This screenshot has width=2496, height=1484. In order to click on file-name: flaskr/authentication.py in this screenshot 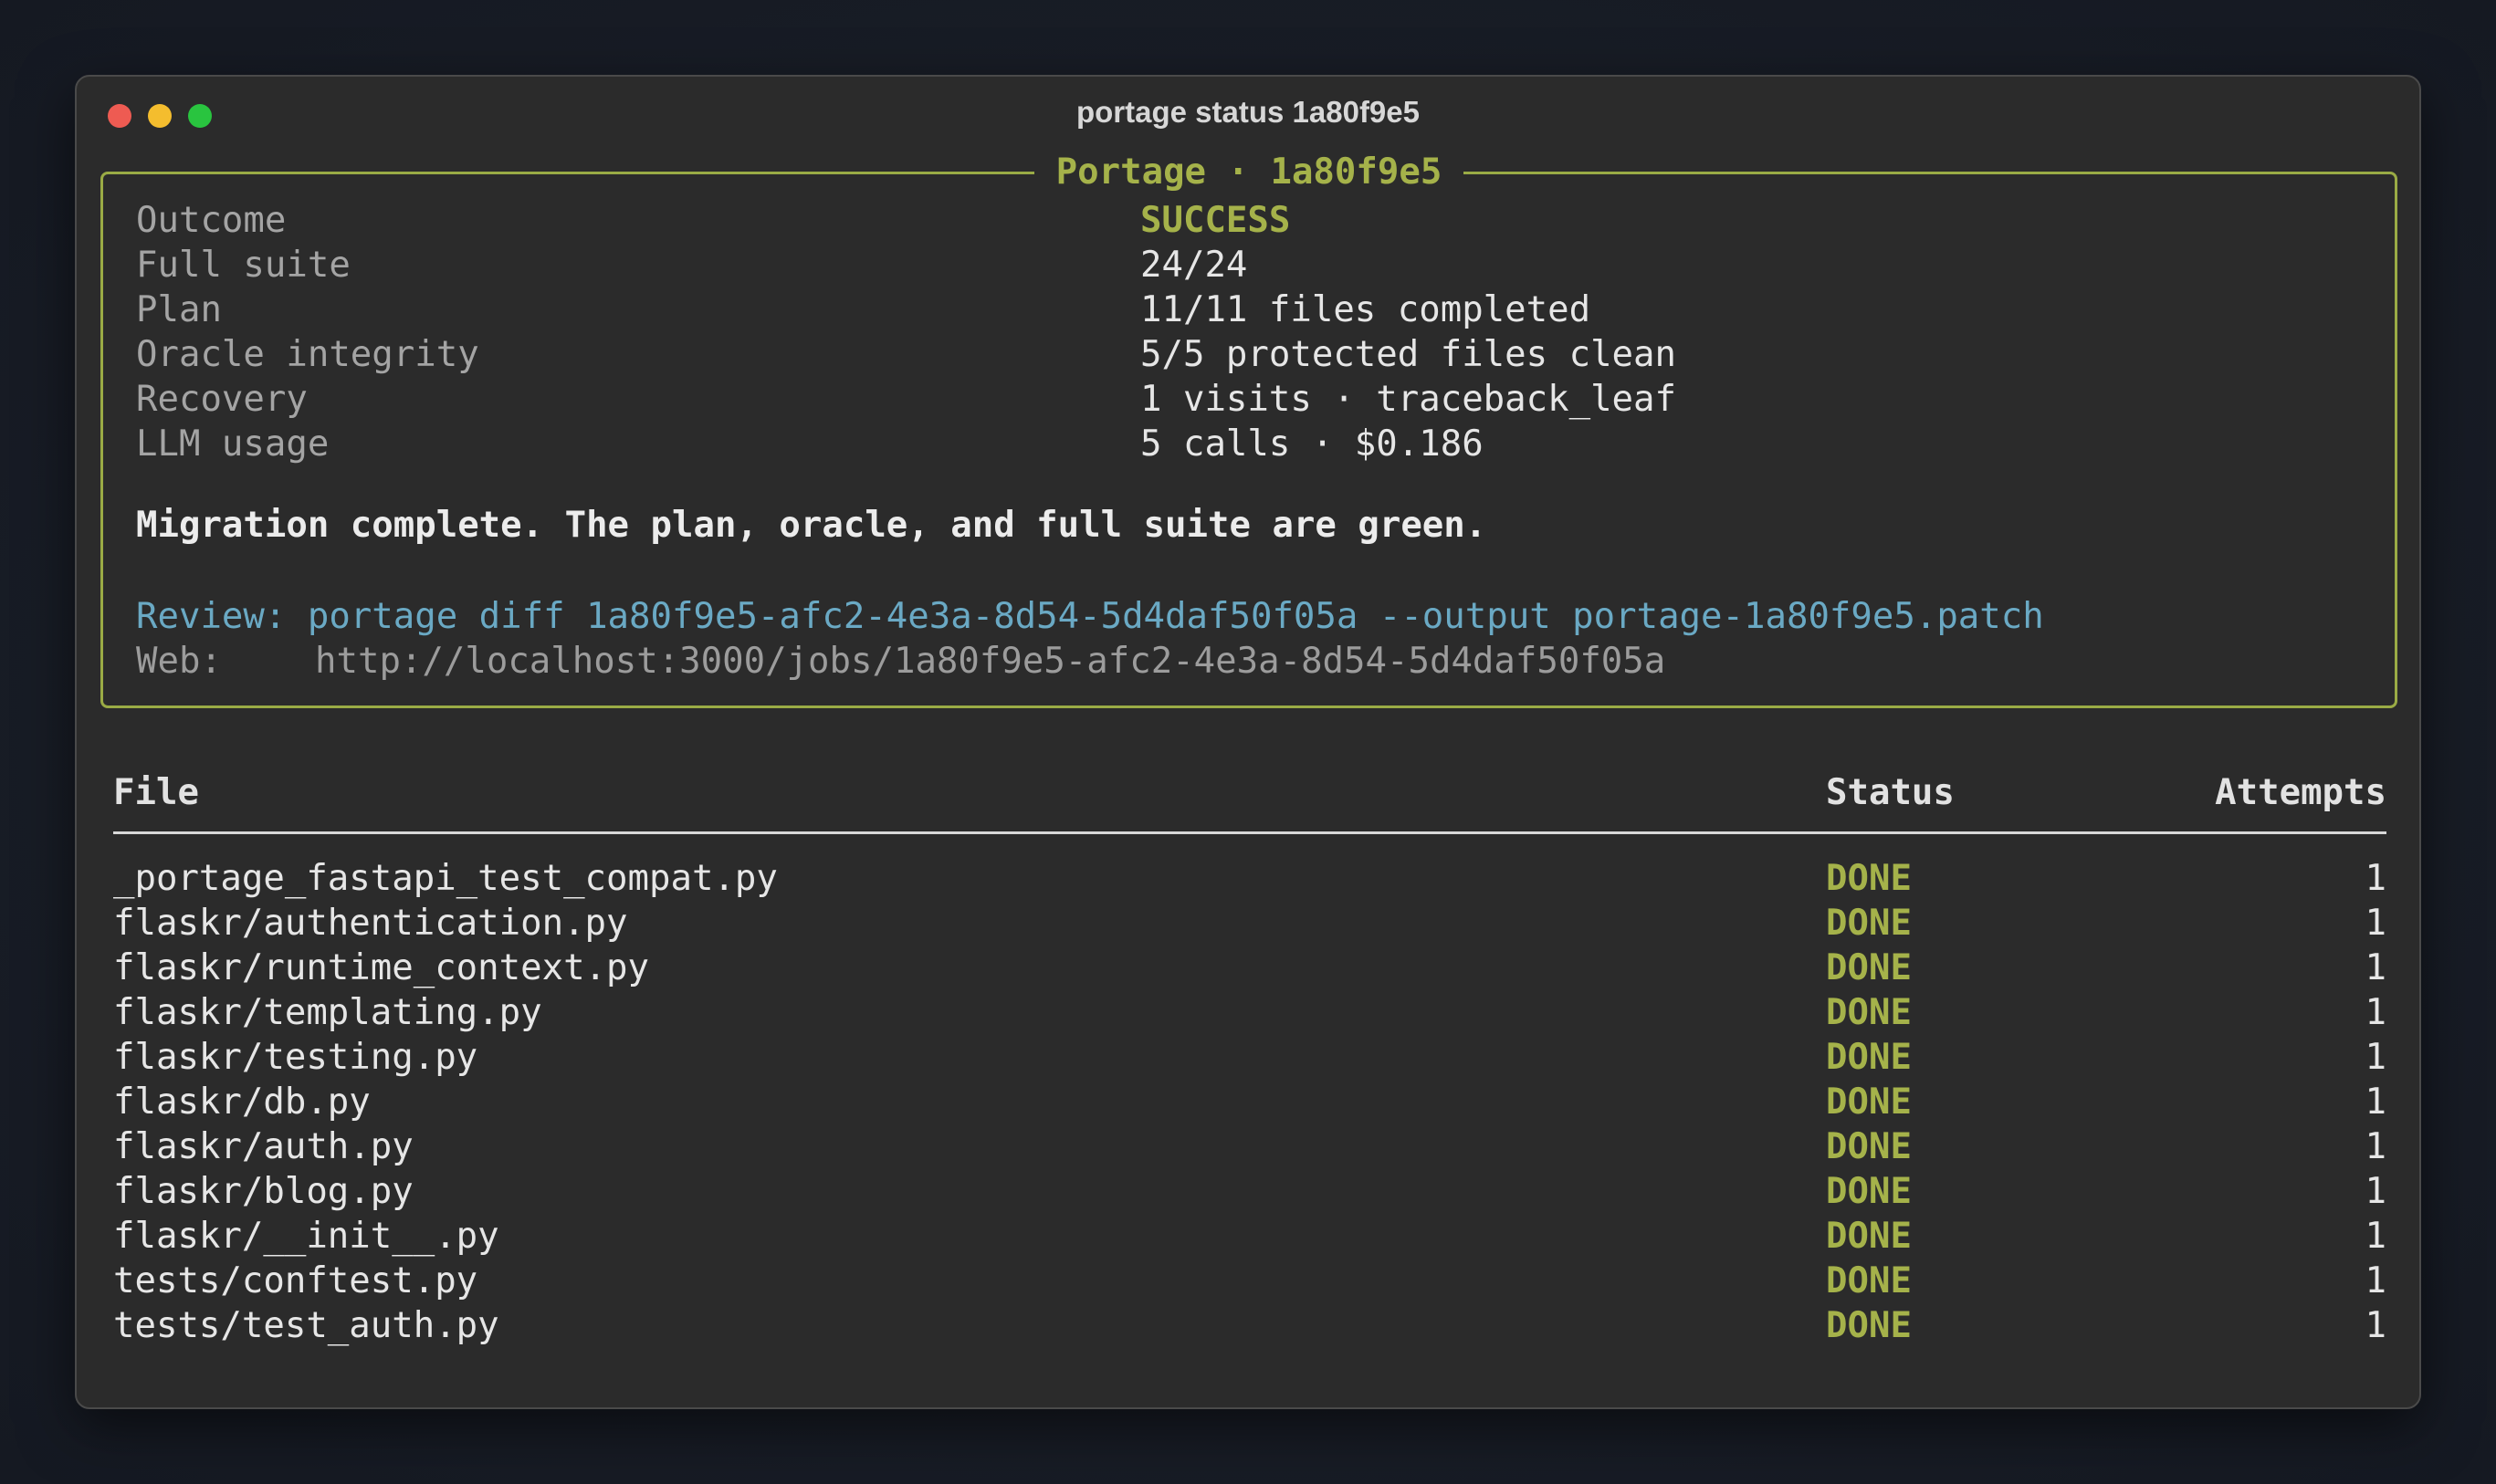, I will do `click(370, 923)`.